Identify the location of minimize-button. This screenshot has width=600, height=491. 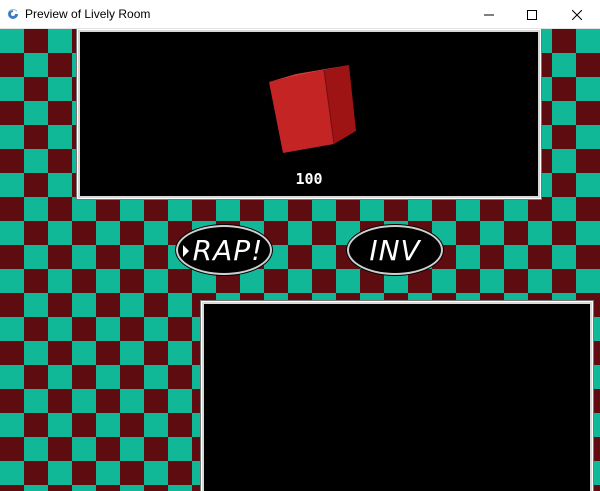
(489, 14).